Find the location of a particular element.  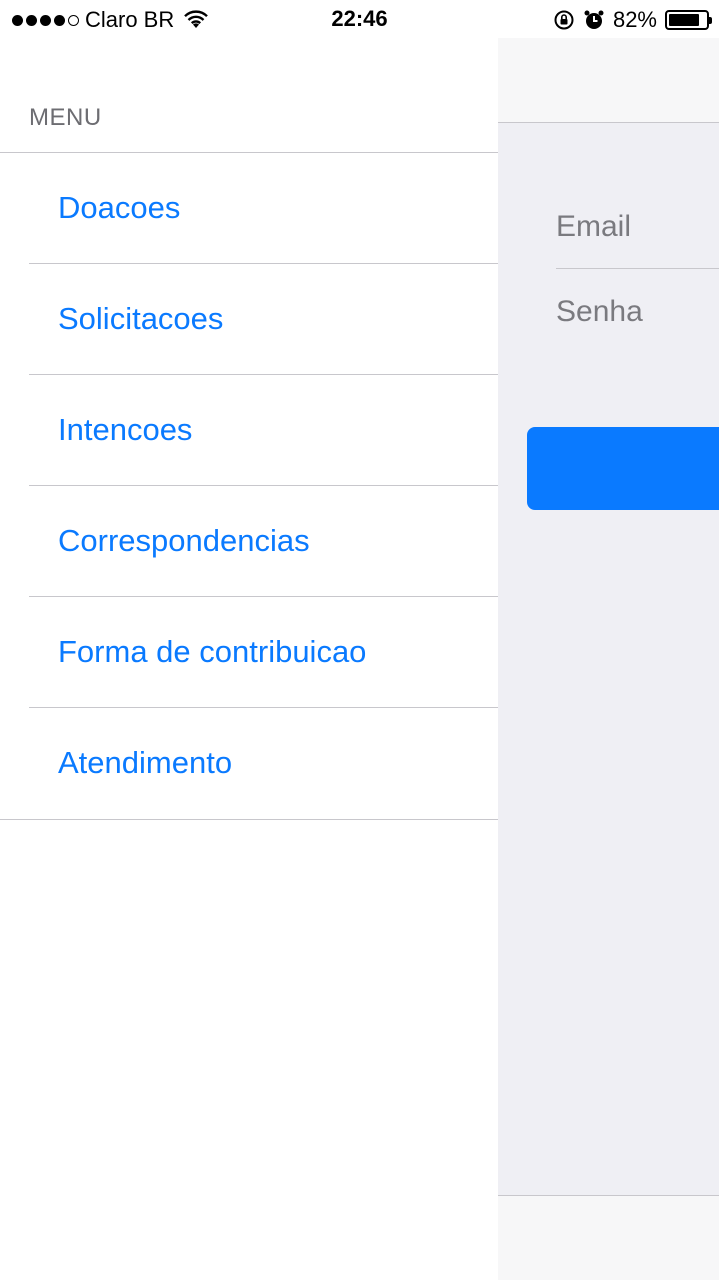

menu-item-correspondencias: Correspondencias is located at coordinates (249, 541).